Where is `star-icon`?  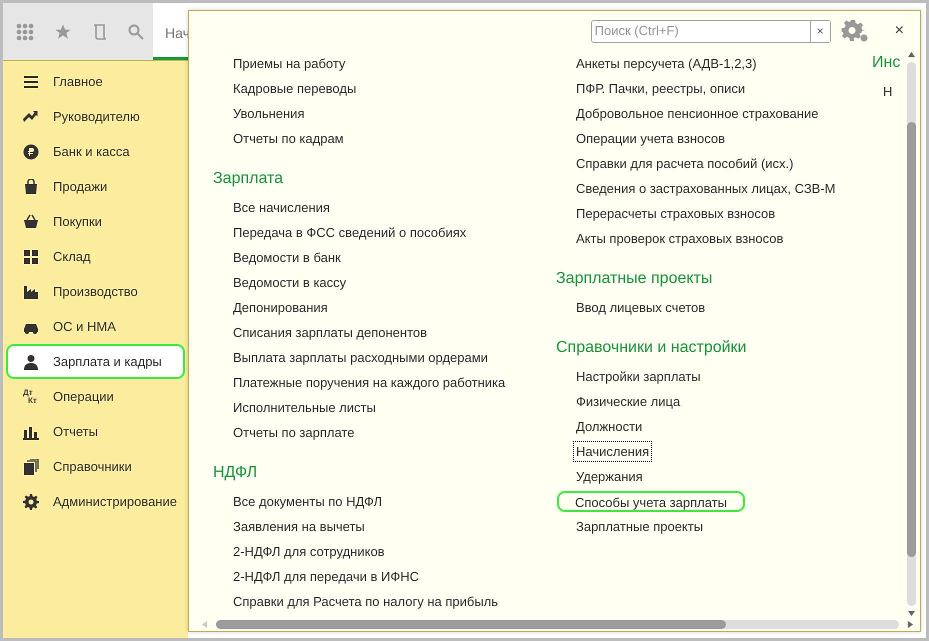
star-icon is located at coordinates (63, 31).